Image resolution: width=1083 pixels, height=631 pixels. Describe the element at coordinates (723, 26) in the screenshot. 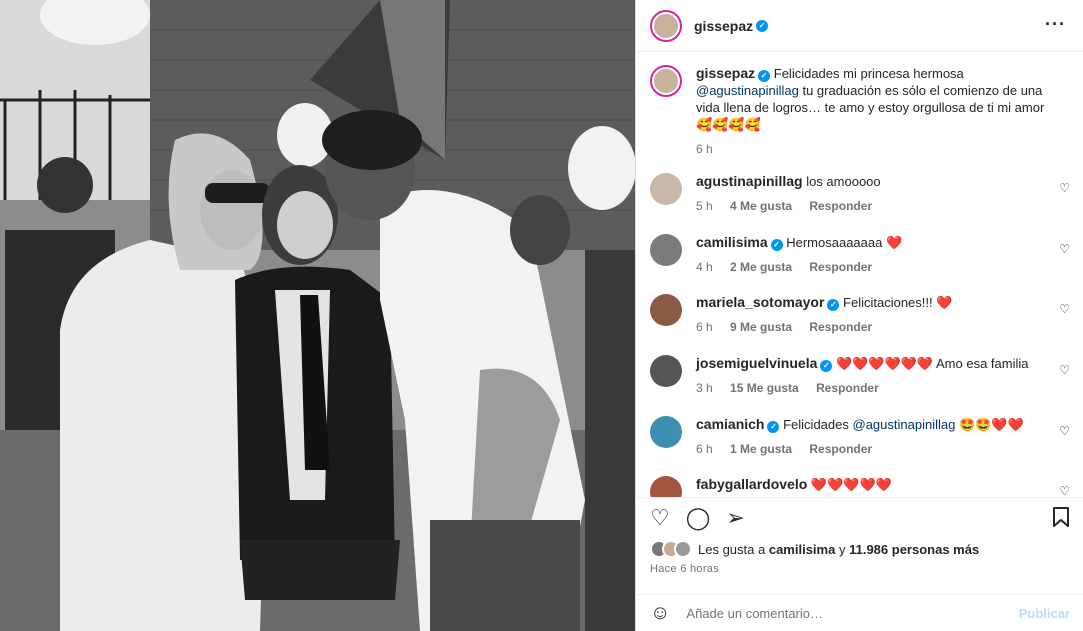

I see `author-username: gissepaz` at that location.